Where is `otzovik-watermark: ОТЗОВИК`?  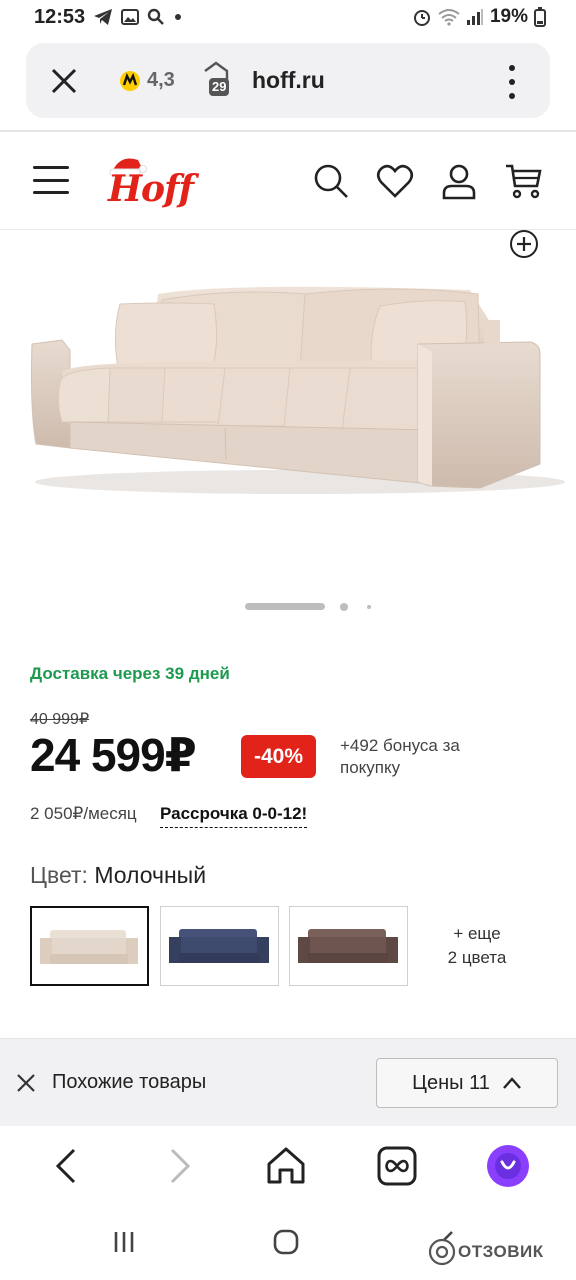
otzovik-watermark: ОТЗОВИК is located at coordinates (499, 1252).